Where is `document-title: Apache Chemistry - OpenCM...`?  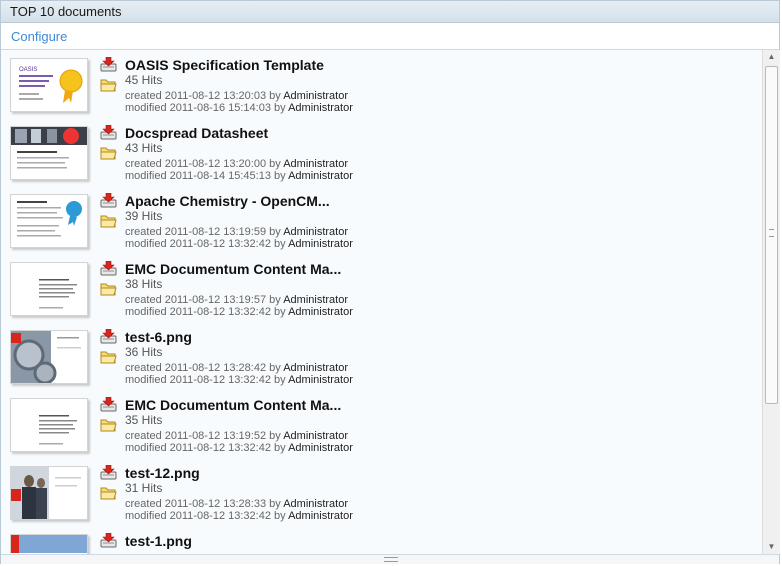
document-title: Apache Chemistry - OpenCM... is located at coordinates (227, 201).